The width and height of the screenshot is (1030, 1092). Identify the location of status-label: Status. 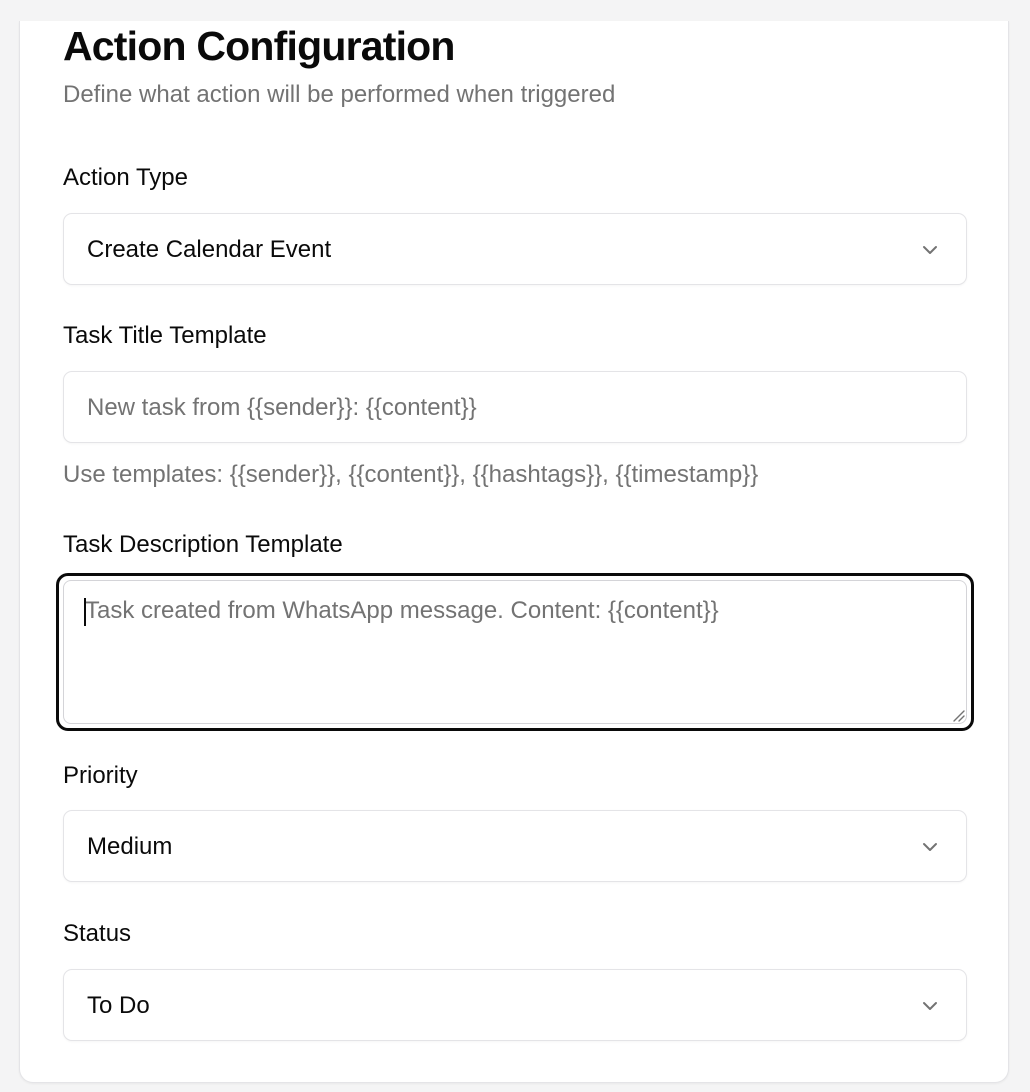
(97, 933).